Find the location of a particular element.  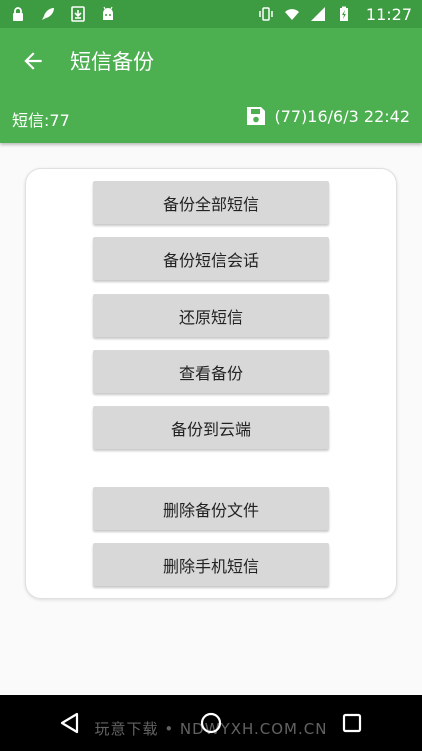

restore-sms-button: 还原短信 is located at coordinates (211, 315).